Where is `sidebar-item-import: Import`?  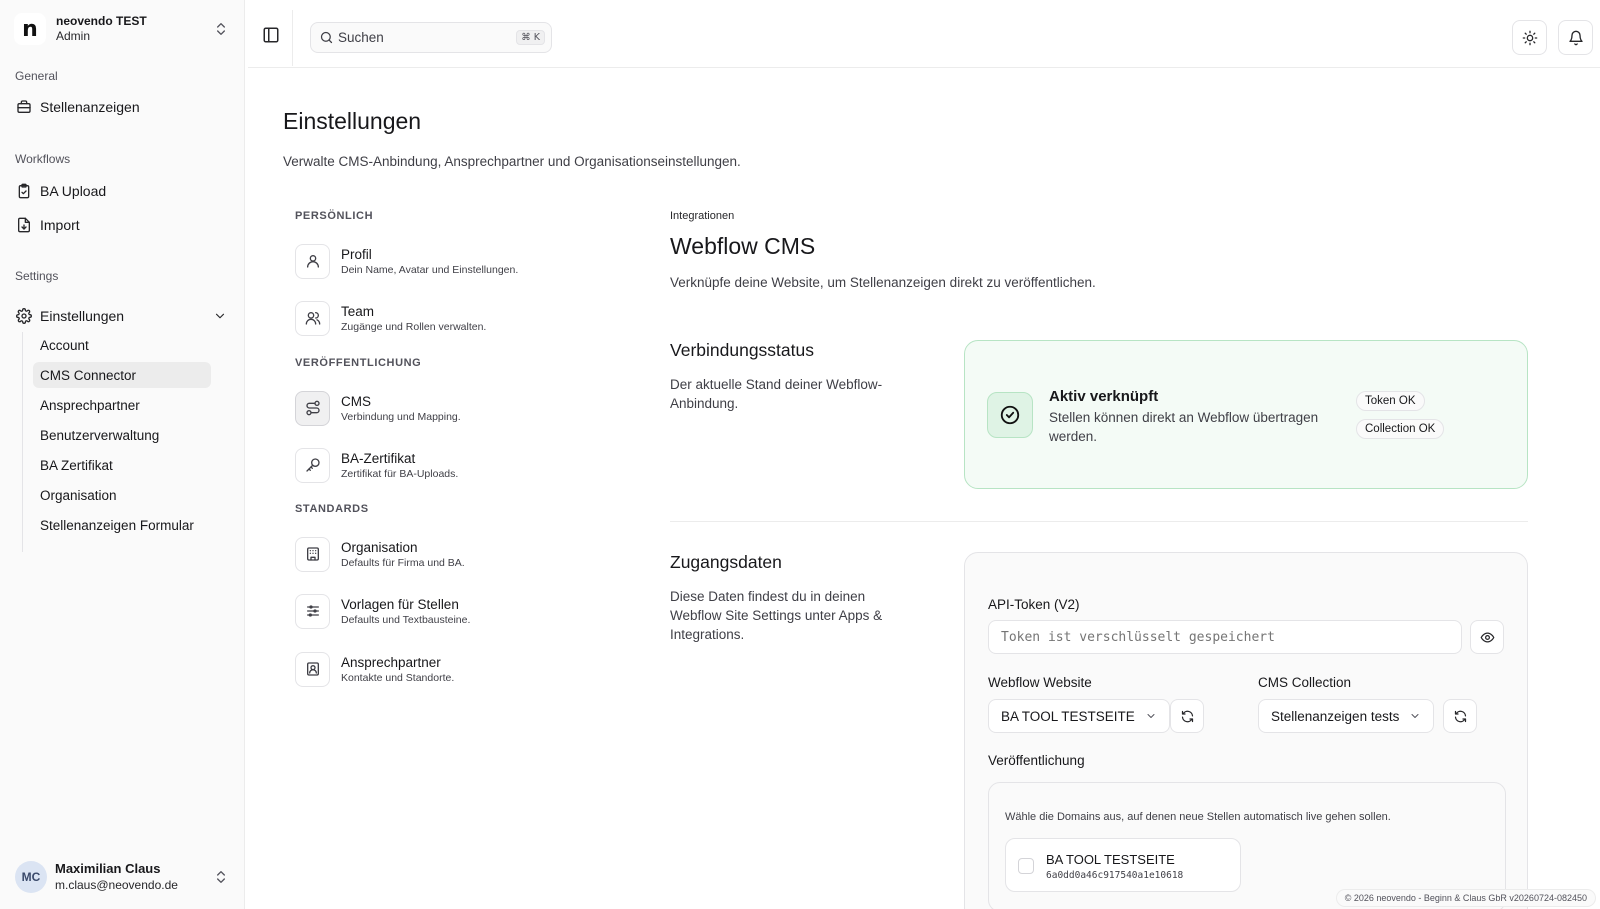 sidebar-item-import: Import is located at coordinates (122, 225).